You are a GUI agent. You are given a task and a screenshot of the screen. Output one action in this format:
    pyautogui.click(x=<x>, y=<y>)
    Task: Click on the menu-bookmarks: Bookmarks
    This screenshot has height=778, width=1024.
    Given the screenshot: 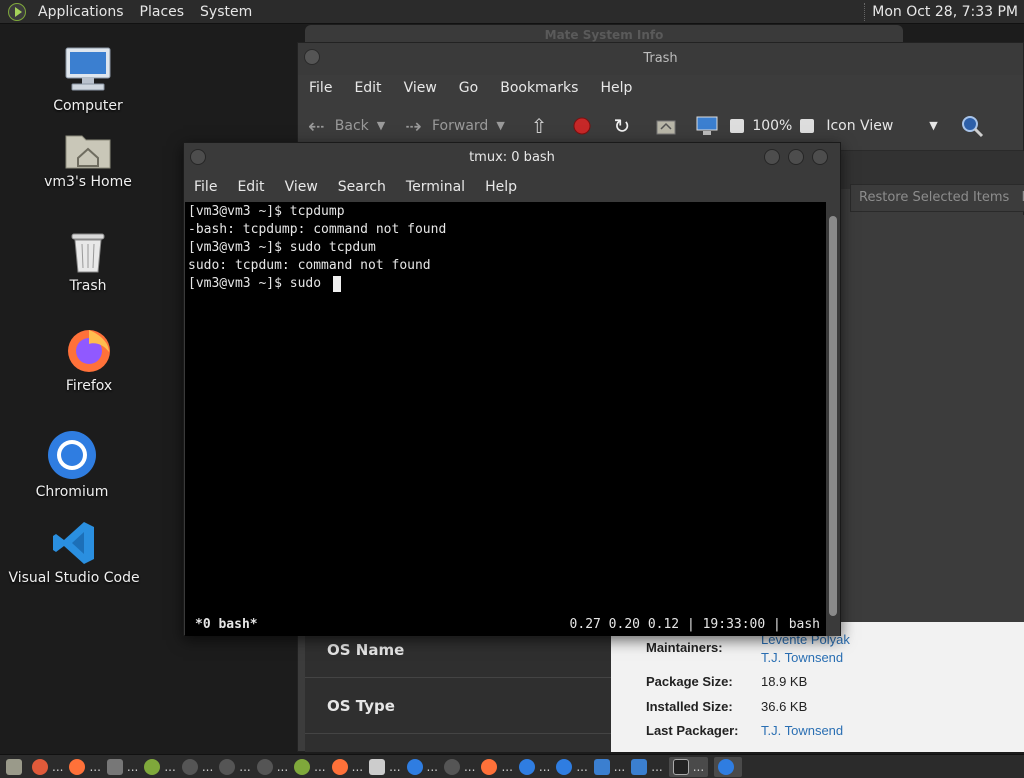 What is the action you would take?
    pyautogui.click(x=539, y=88)
    